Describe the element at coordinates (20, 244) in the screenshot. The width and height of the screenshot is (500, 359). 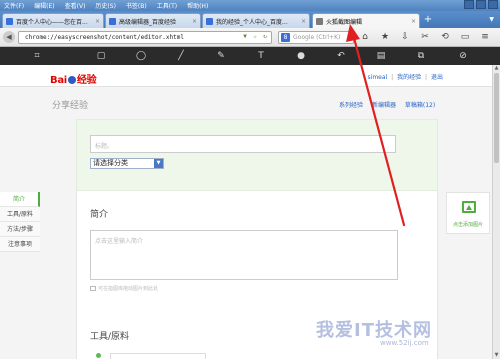
I see `section-nav-notes: 注意事项` at that location.